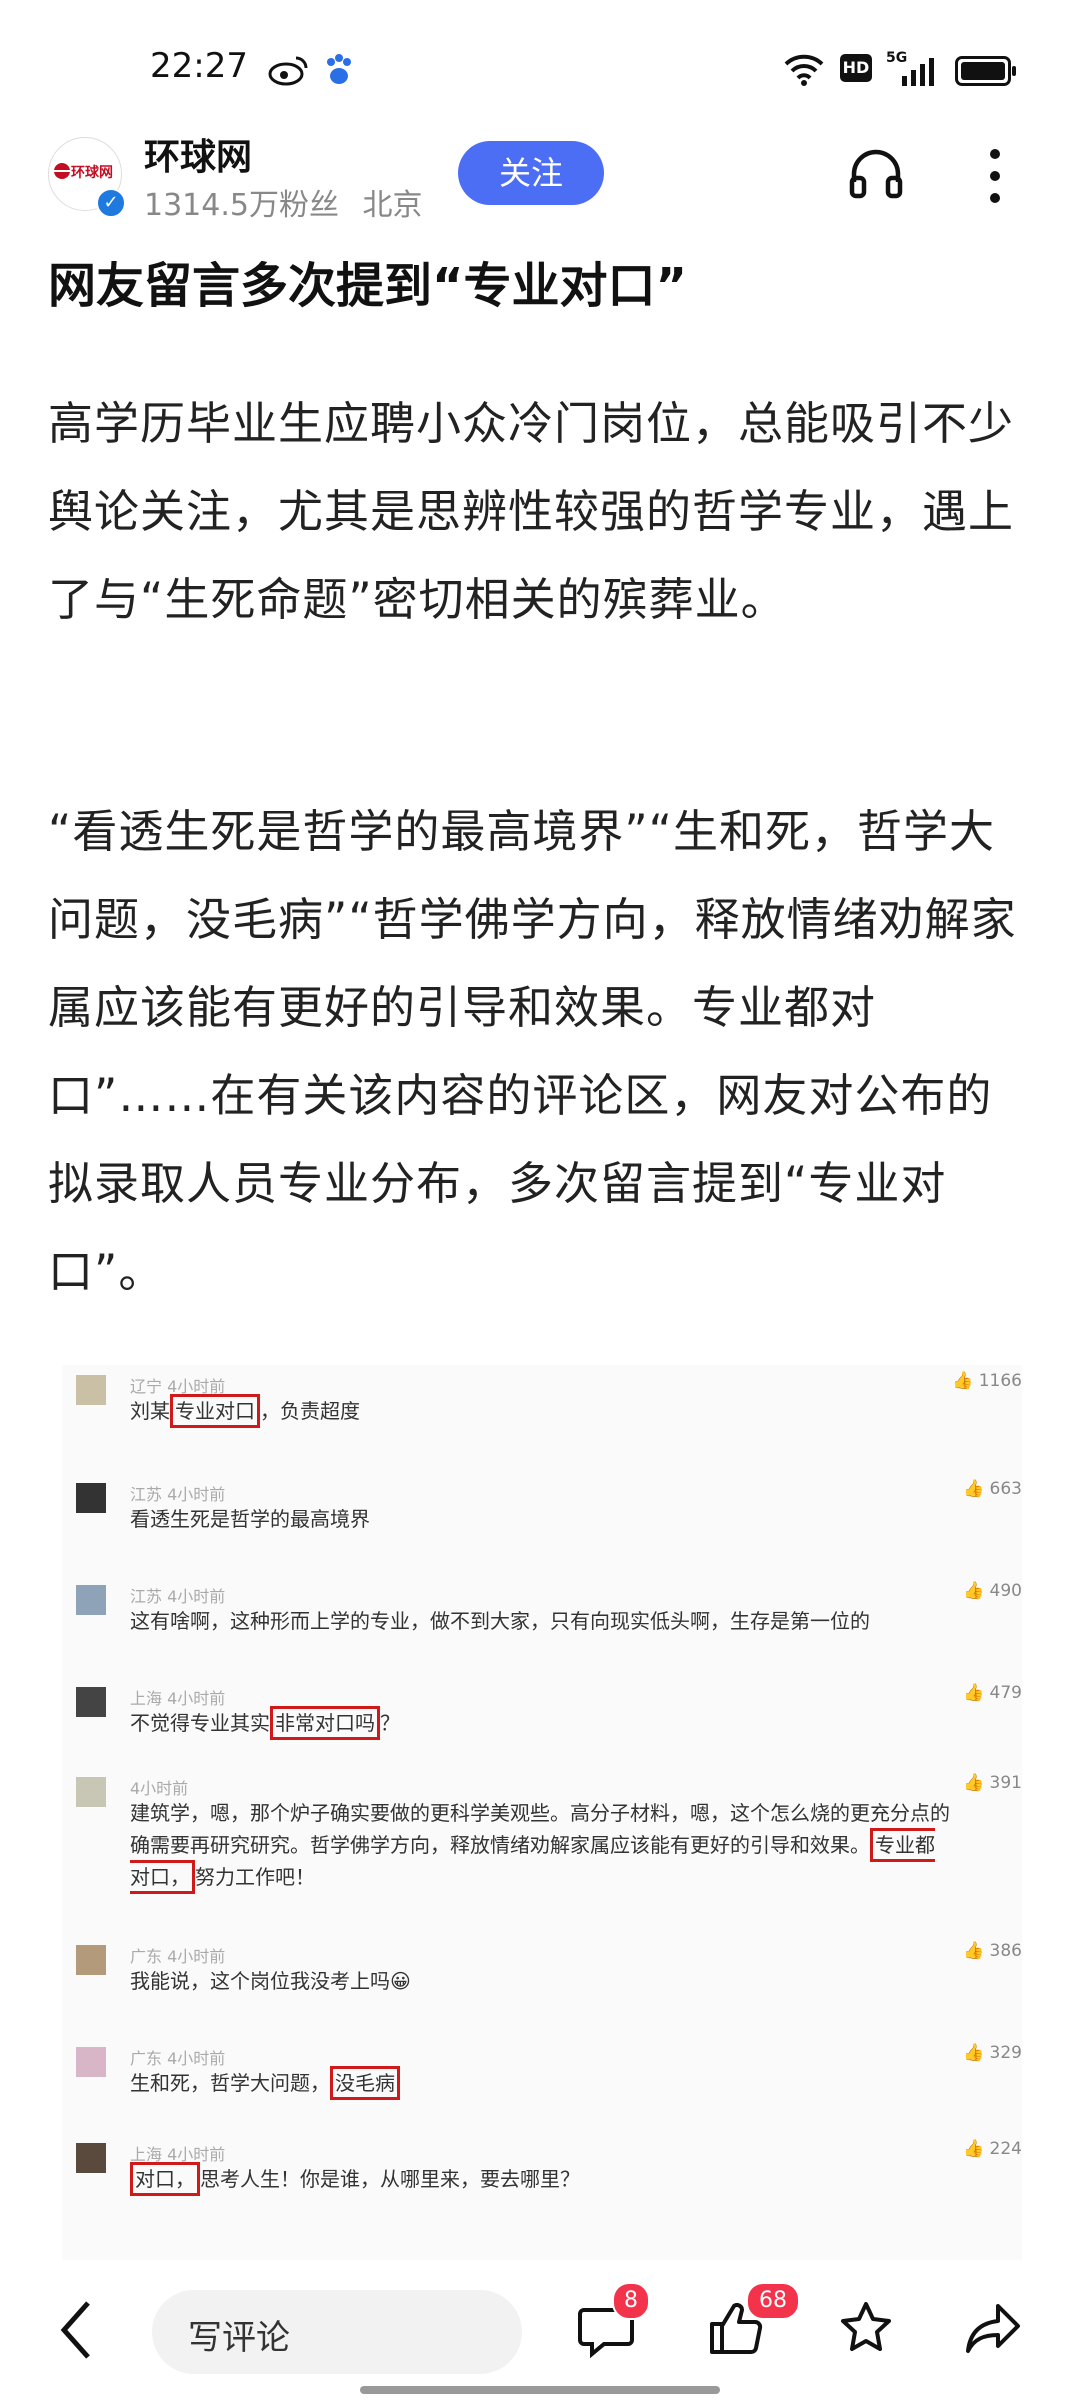  Describe the element at coordinates (992, 2149) in the screenshot. I see `comment-like-count: 👍 224` at that location.